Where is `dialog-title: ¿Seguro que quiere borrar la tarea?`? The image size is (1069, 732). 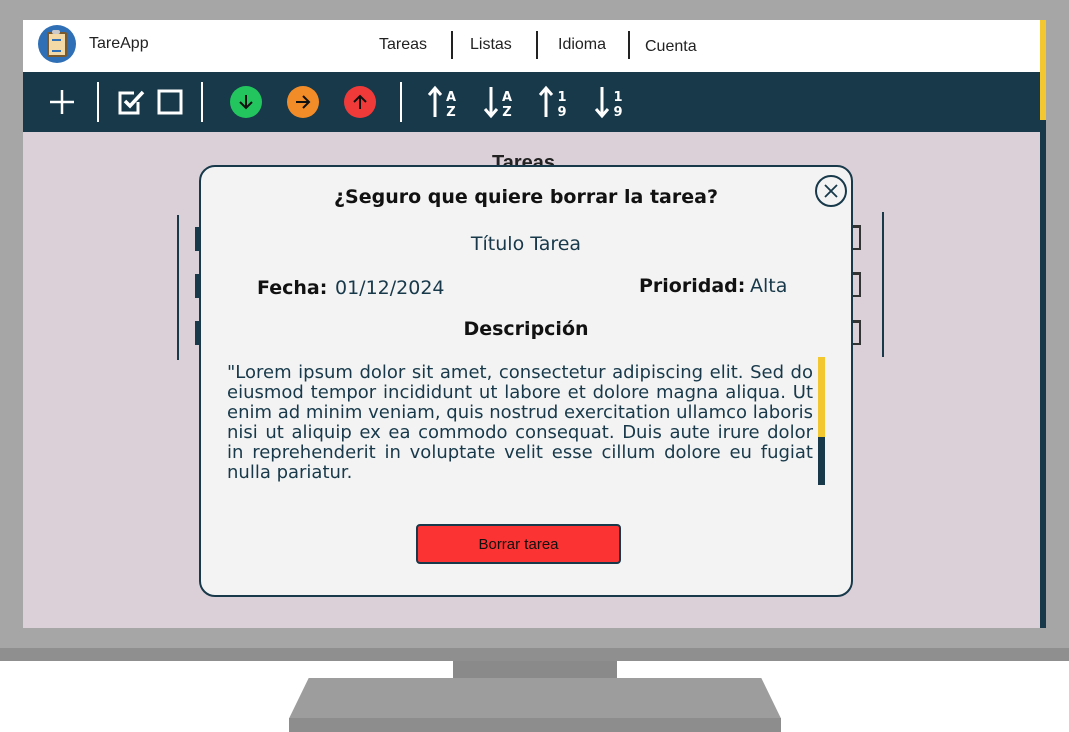
dialog-title: ¿Seguro que quiere borrar la tarea? is located at coordinates (526, 197).